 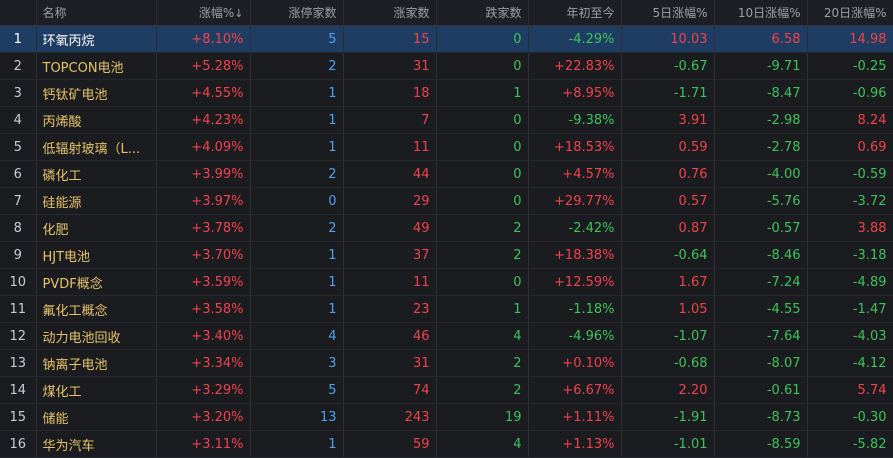 I want to click on sector-name: 氟化工概念, so click(x=96, y=309).